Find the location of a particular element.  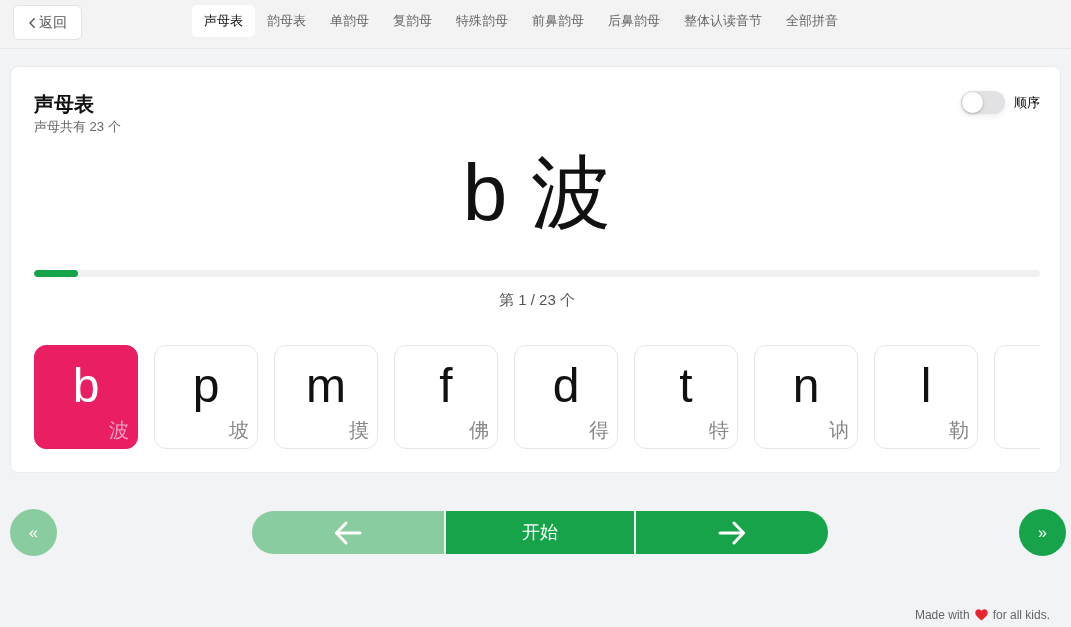

card-hanzi: 特 is located at coordinates (719, 430).